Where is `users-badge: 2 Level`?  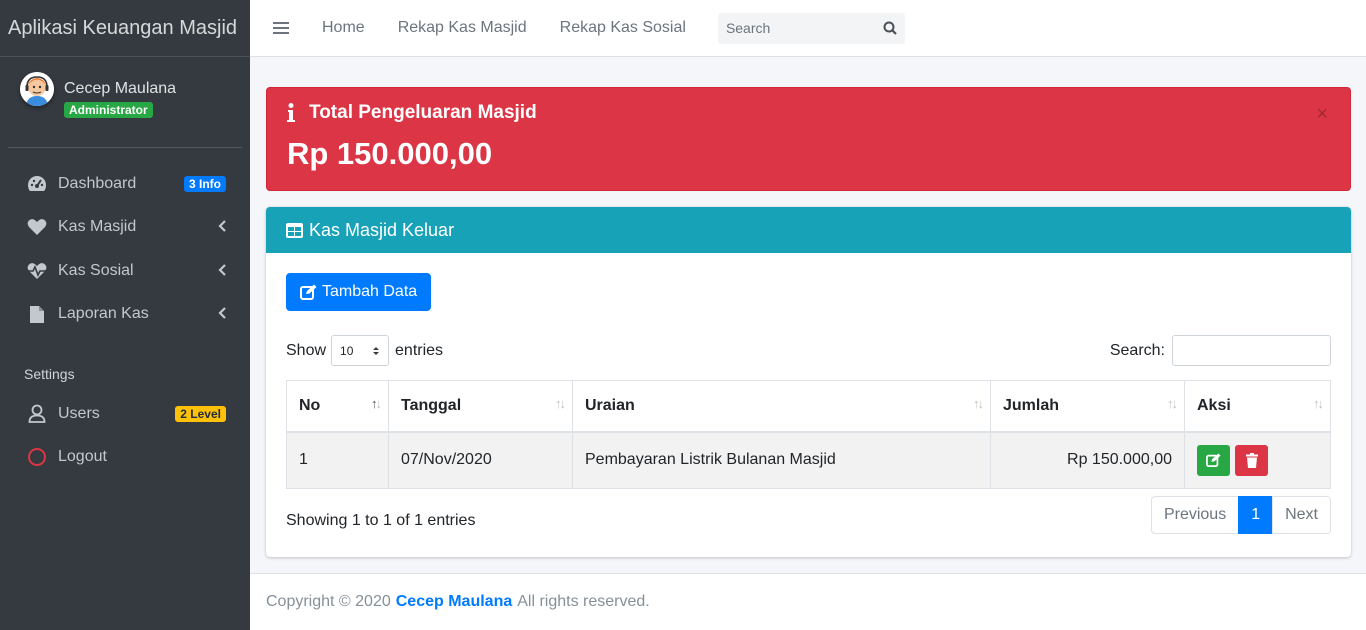 users-badge: 2 Level is located at coordinates (200, 413).